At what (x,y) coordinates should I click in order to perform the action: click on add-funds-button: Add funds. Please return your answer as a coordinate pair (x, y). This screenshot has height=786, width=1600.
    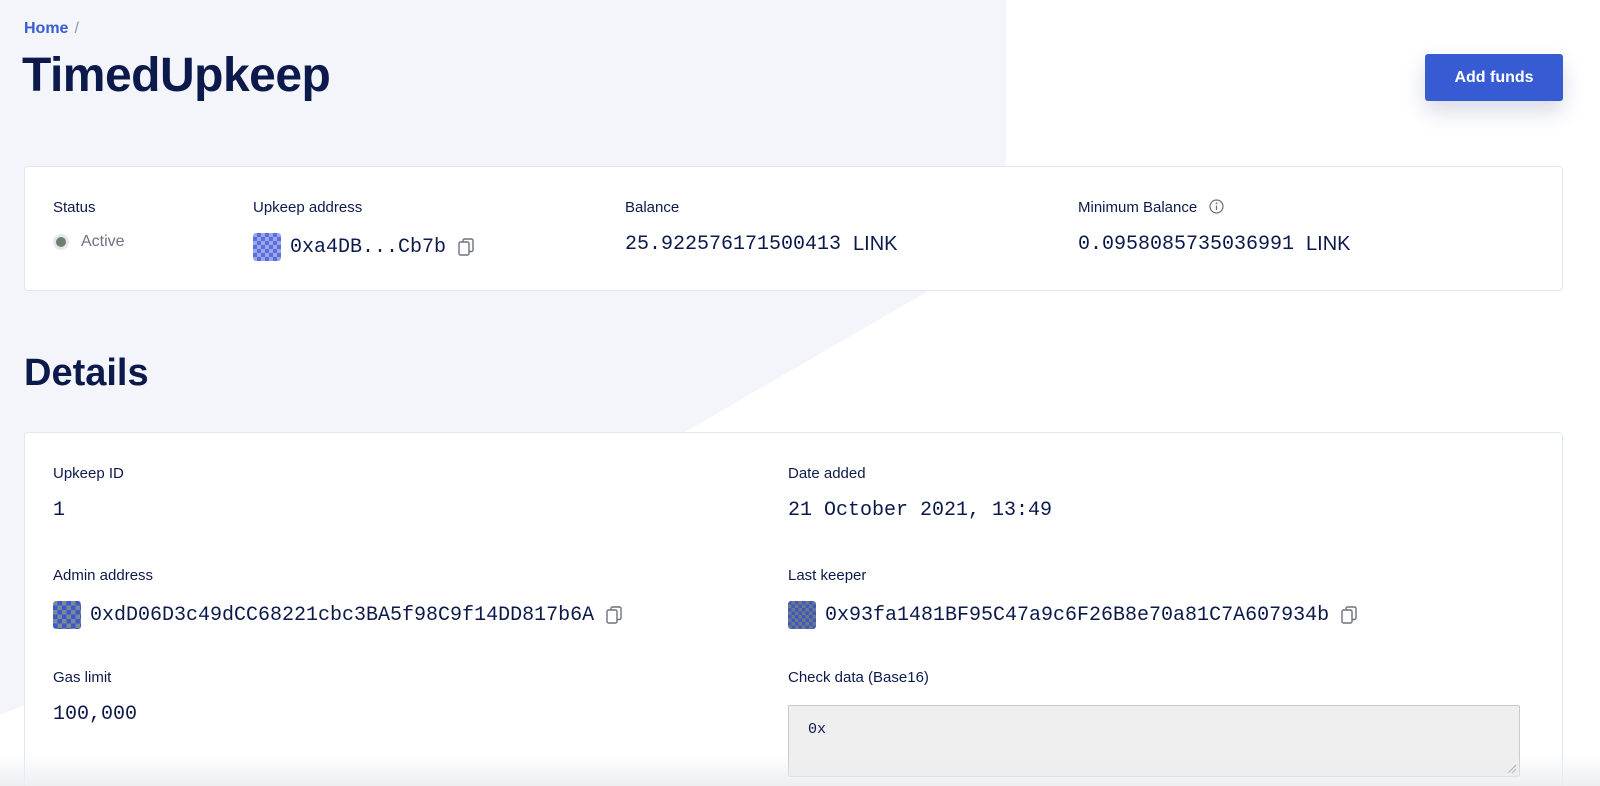
    Looking at the image, I should click on (1494, 77).